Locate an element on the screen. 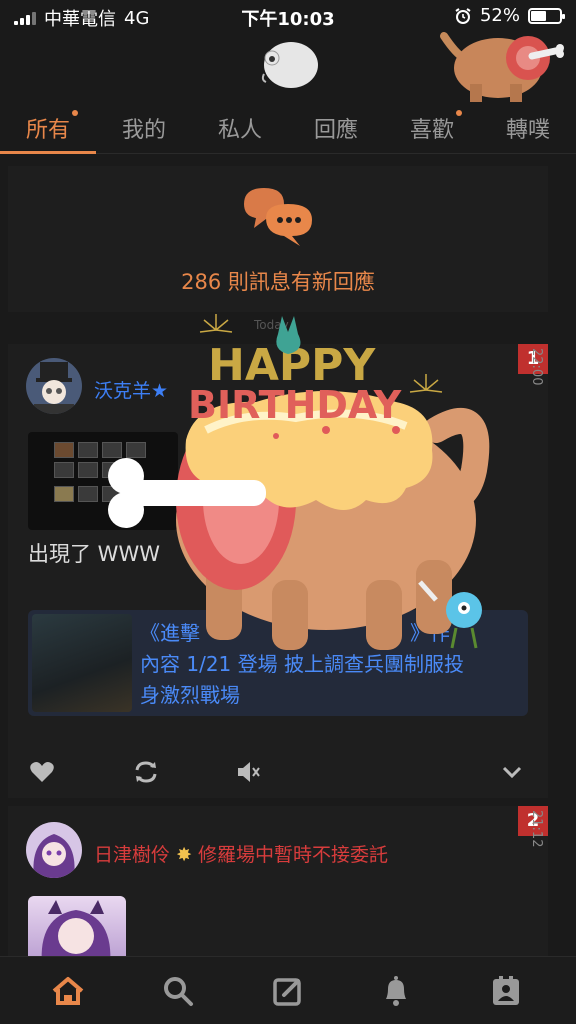 The width and height of the screenshot is (576, 1024). notice-text: 286 則訊息有新回應 is located at coordinates (278, 282).